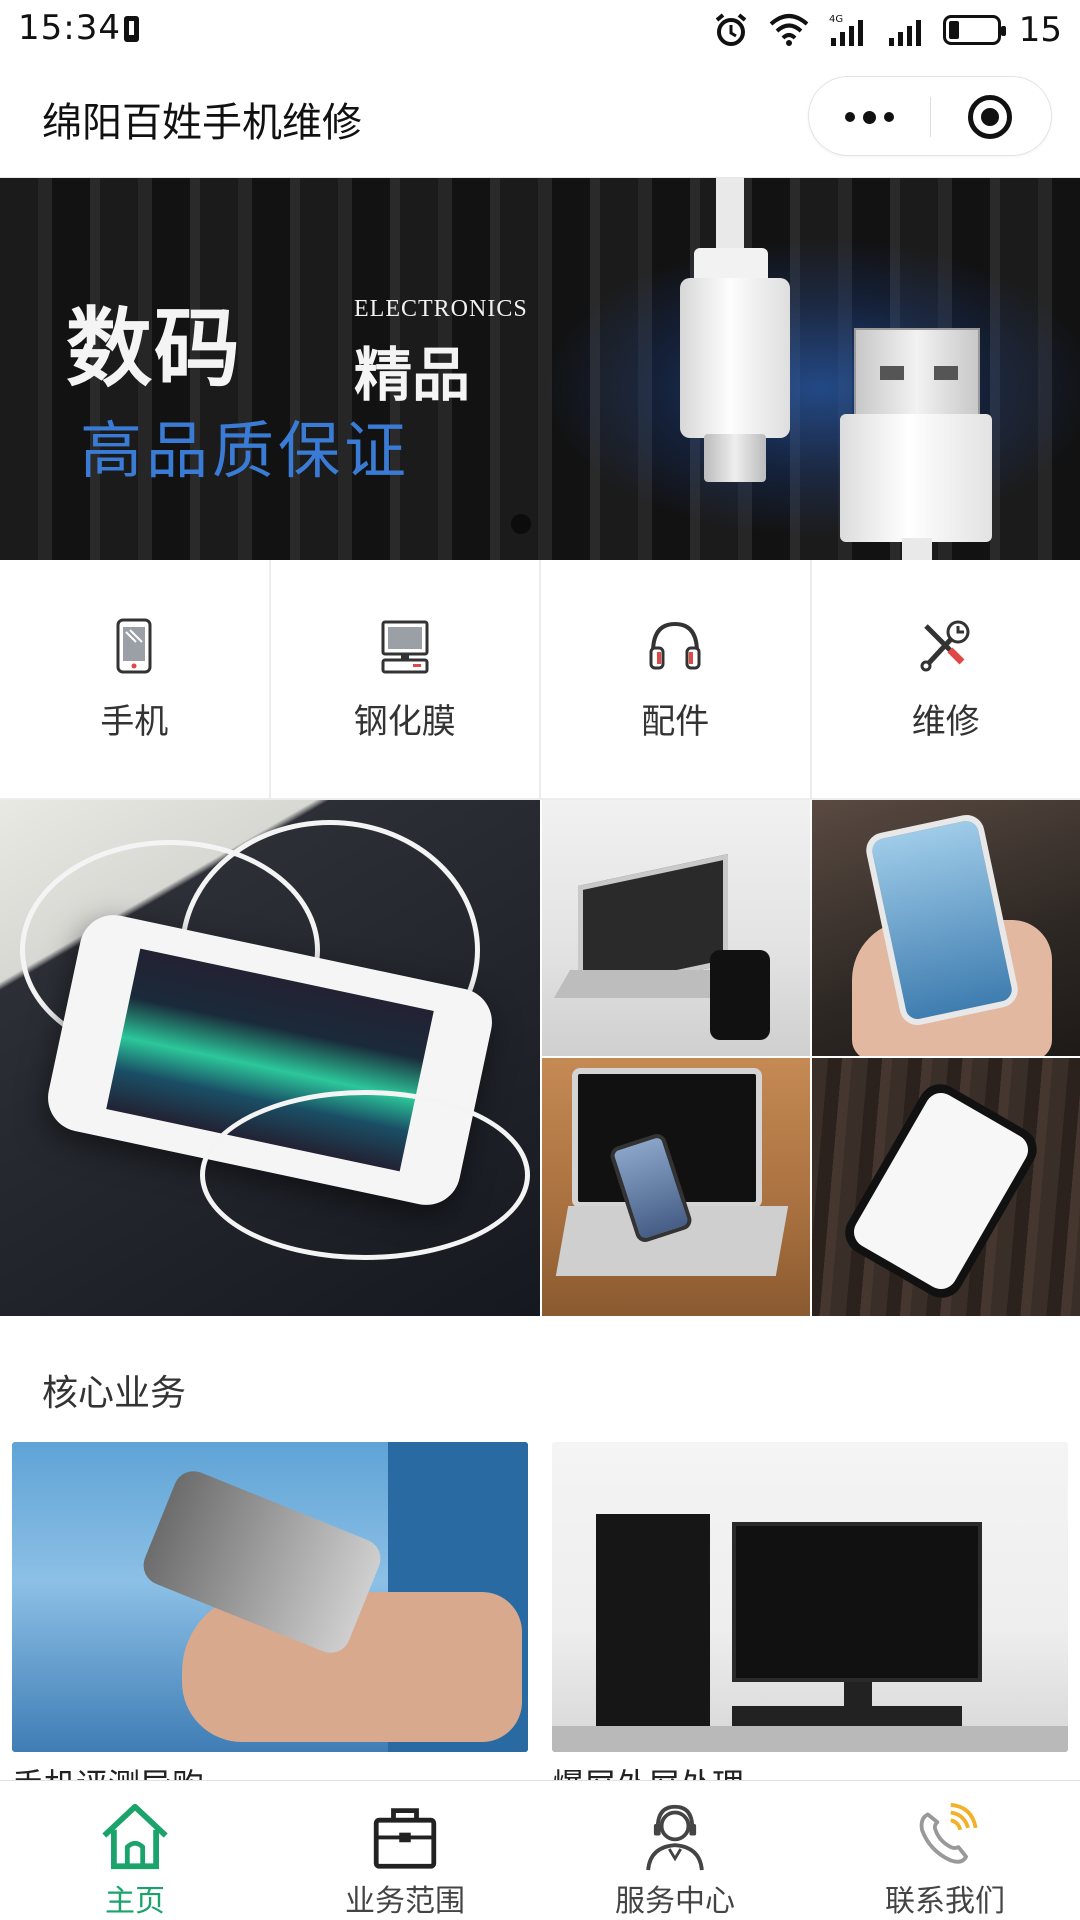  Describe the element at coordinates (245, 450) in the screenshot. I see `banner-subtitle: 高品质保证` at that location.